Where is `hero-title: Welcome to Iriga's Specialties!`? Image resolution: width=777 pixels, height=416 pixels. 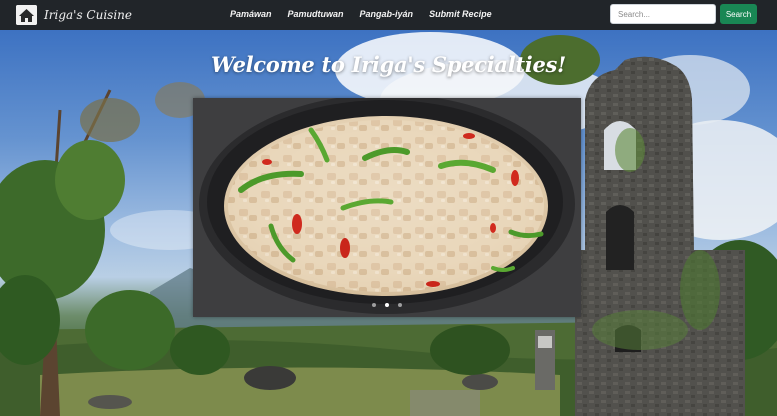 hero-title: Welcome to Iriga's Specialties! is located at coordinates (388, 64).